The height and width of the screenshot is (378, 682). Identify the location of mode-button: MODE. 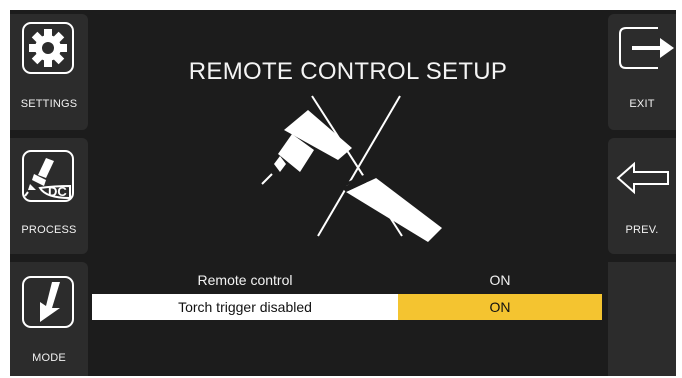
(49, 319).